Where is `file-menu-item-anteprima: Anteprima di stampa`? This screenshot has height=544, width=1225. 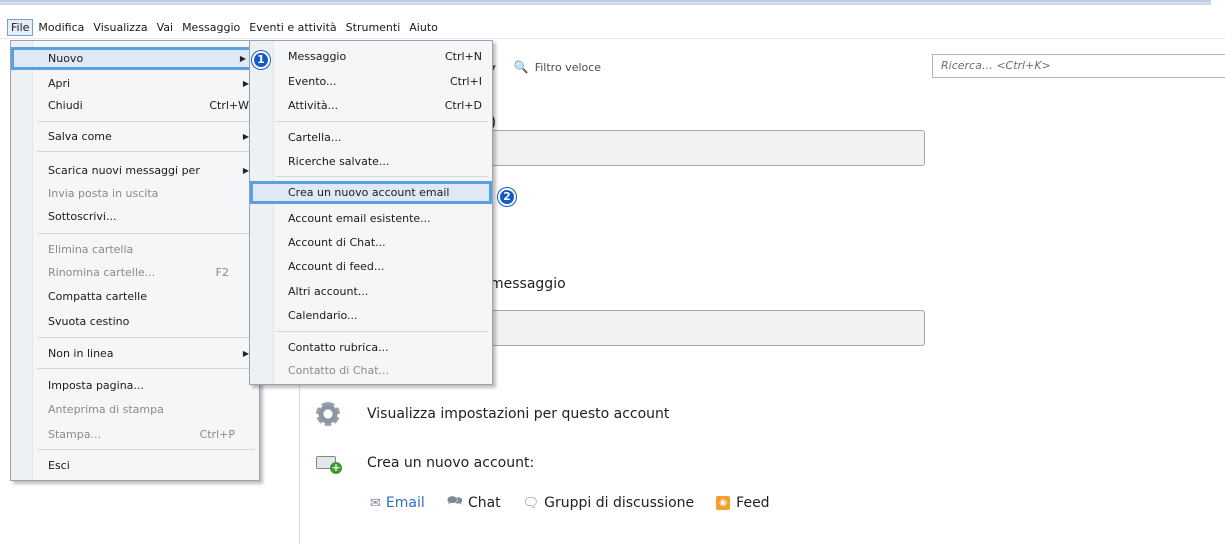 file-menu-item-anteprima: Anteprima di stampa is located at coordinates (106, 409).